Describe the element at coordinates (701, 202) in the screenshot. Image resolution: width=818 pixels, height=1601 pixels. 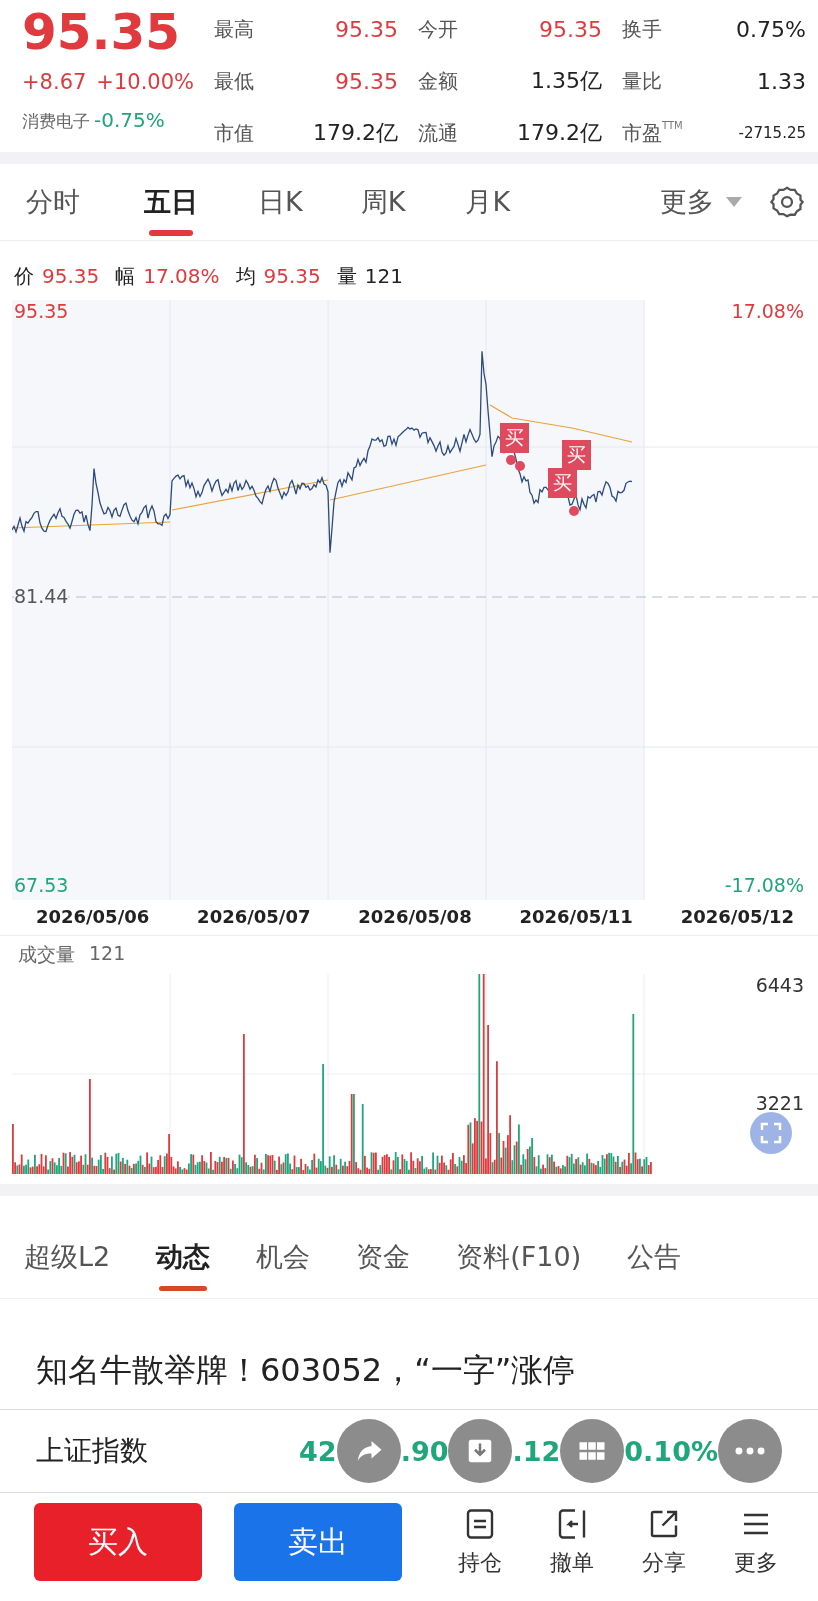
I see `more-tab: 更多` at that location.